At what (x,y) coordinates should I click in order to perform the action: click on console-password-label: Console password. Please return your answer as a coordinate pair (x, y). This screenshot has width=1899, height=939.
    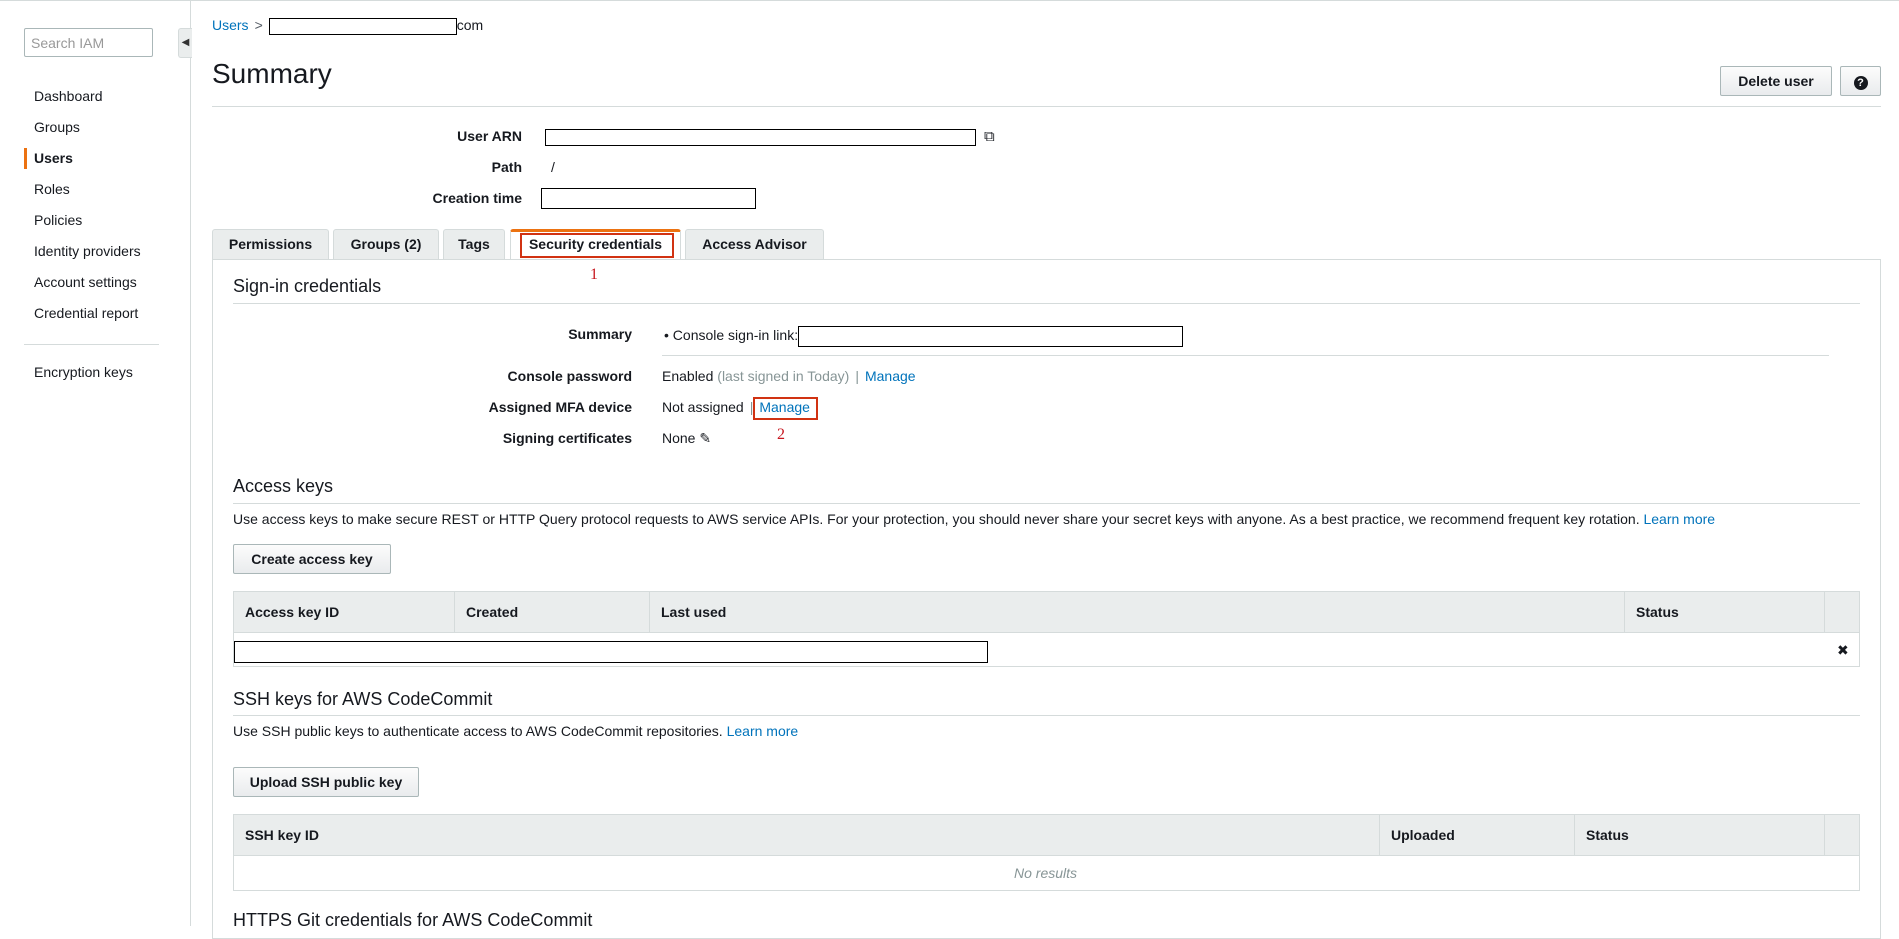
    Looking at the image, I should click on (569, 376).